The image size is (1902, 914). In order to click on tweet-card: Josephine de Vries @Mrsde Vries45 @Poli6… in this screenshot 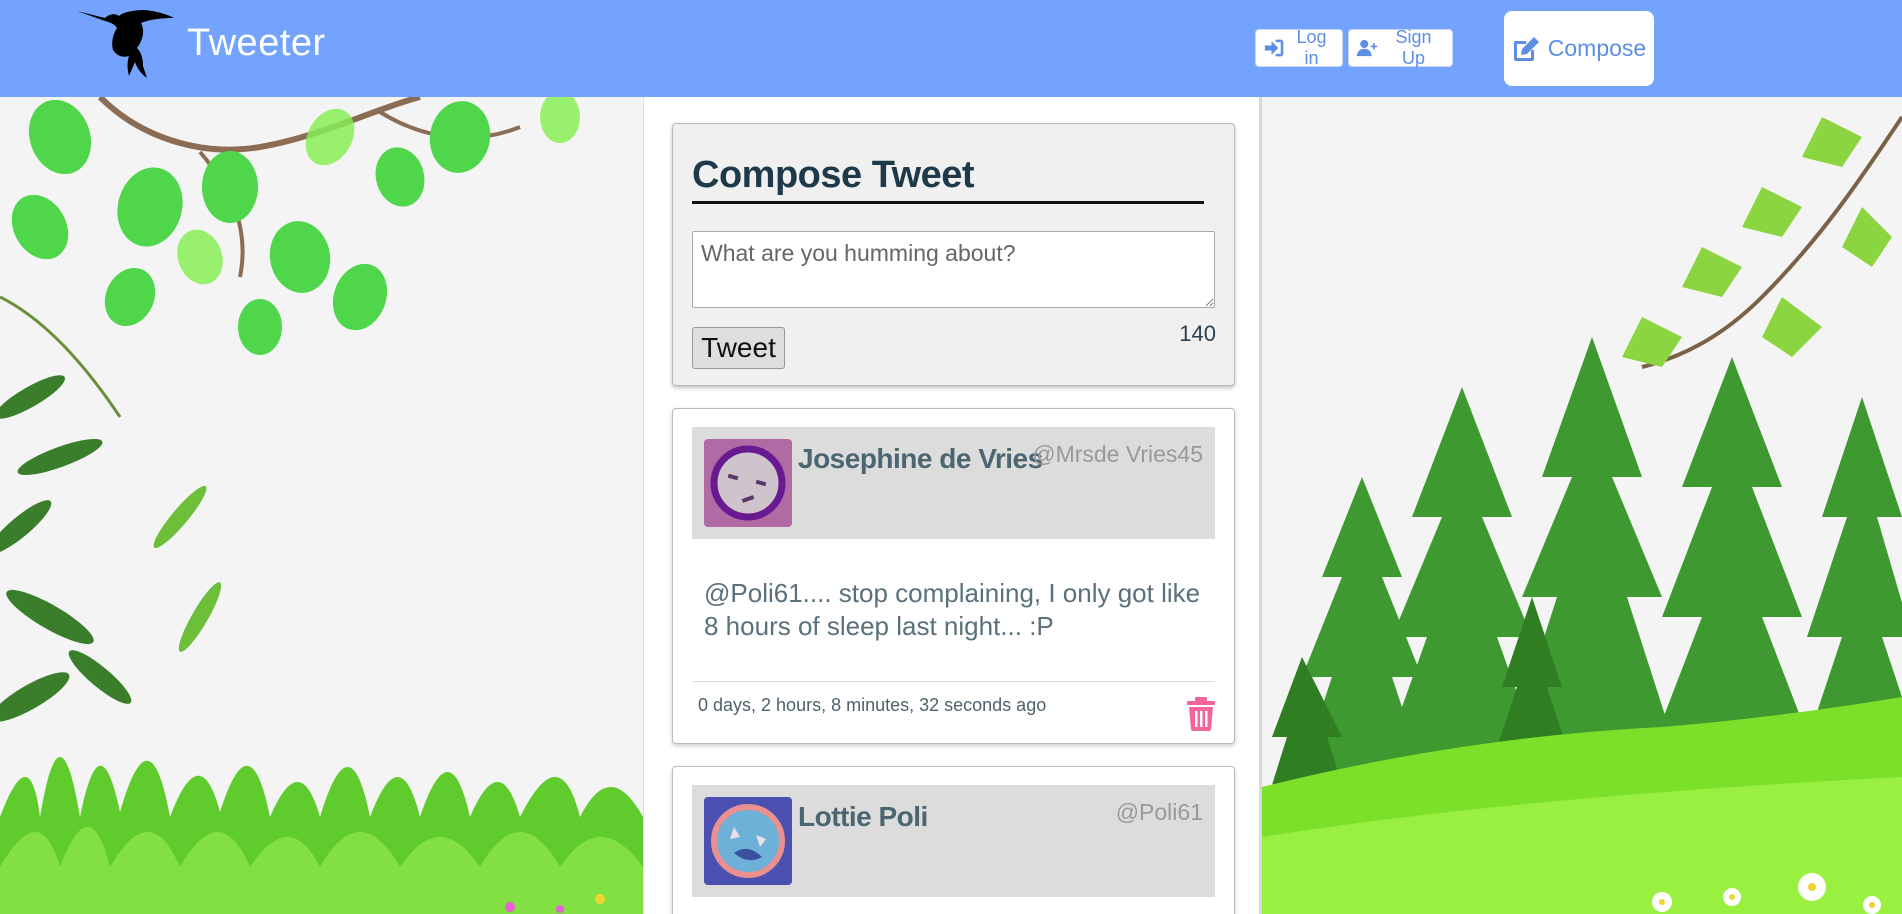, I will do `click(953, 576)`.